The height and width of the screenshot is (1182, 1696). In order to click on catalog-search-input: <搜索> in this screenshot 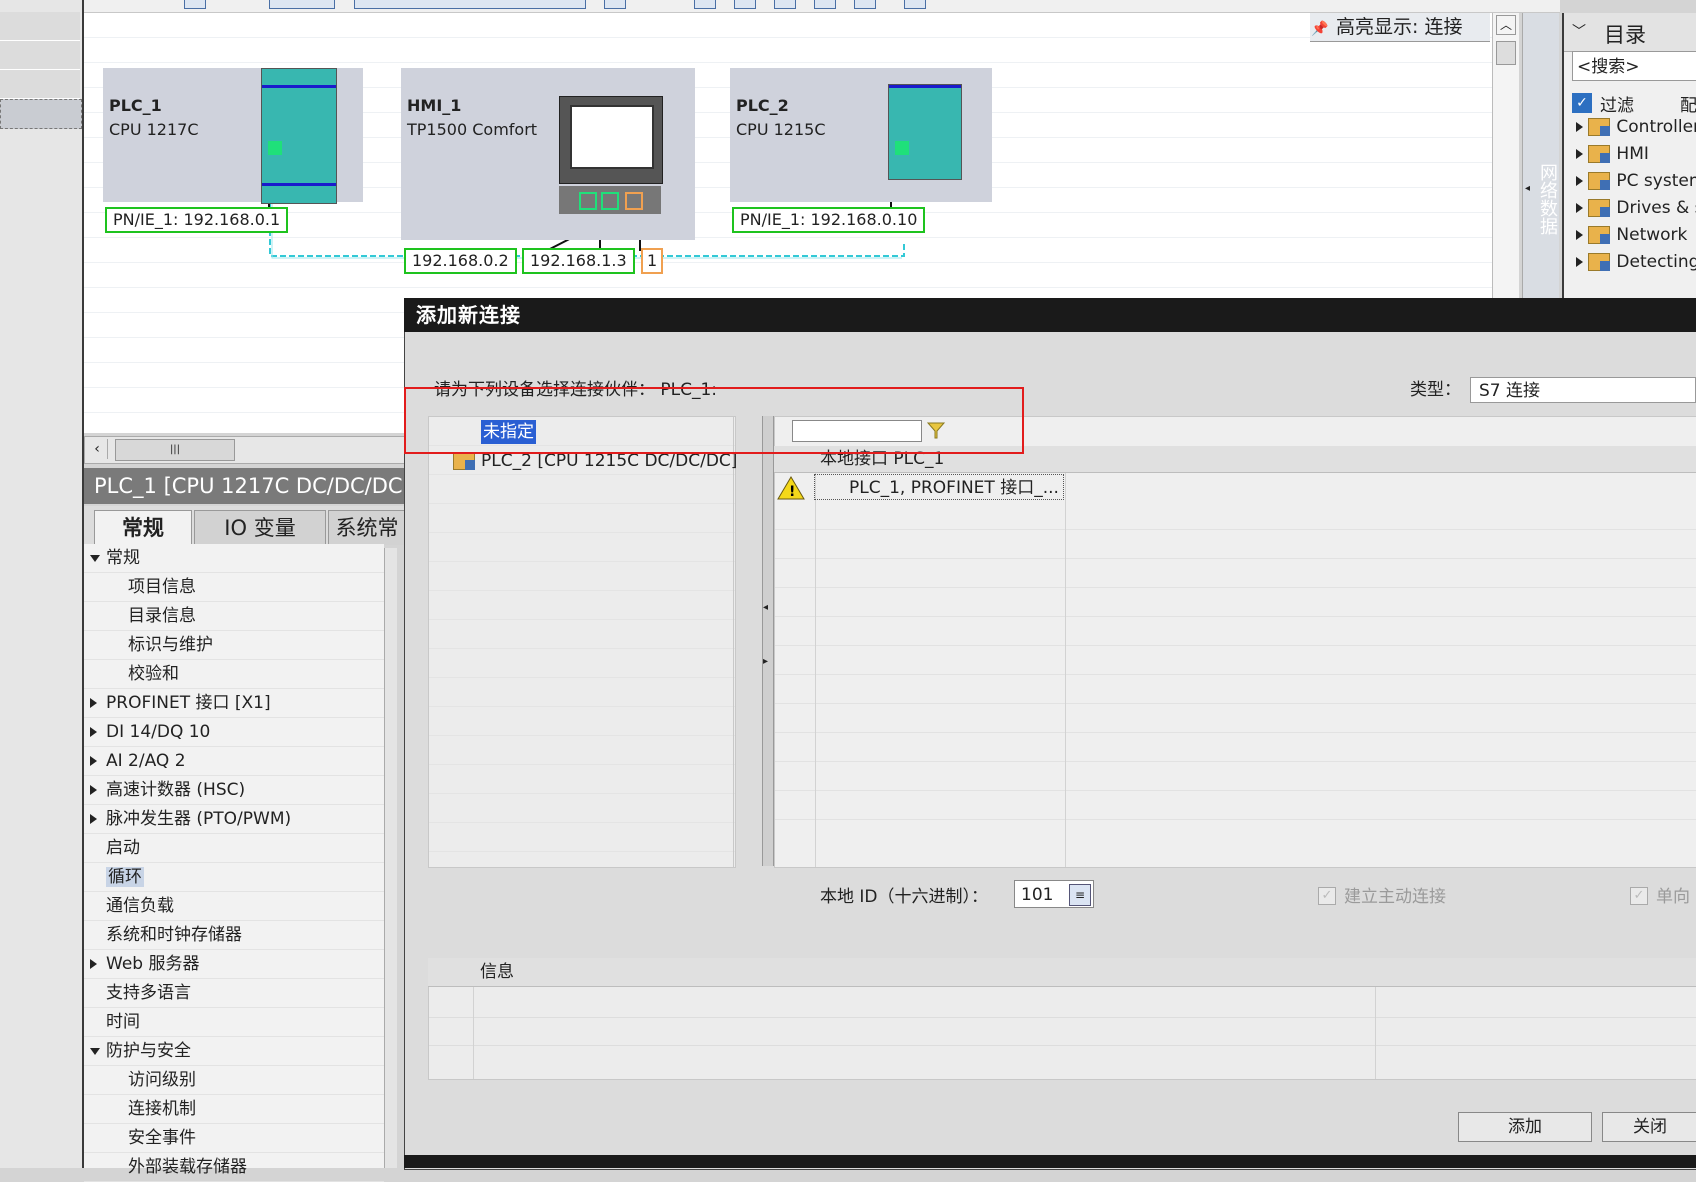, I will do `click(1634, 66)`.